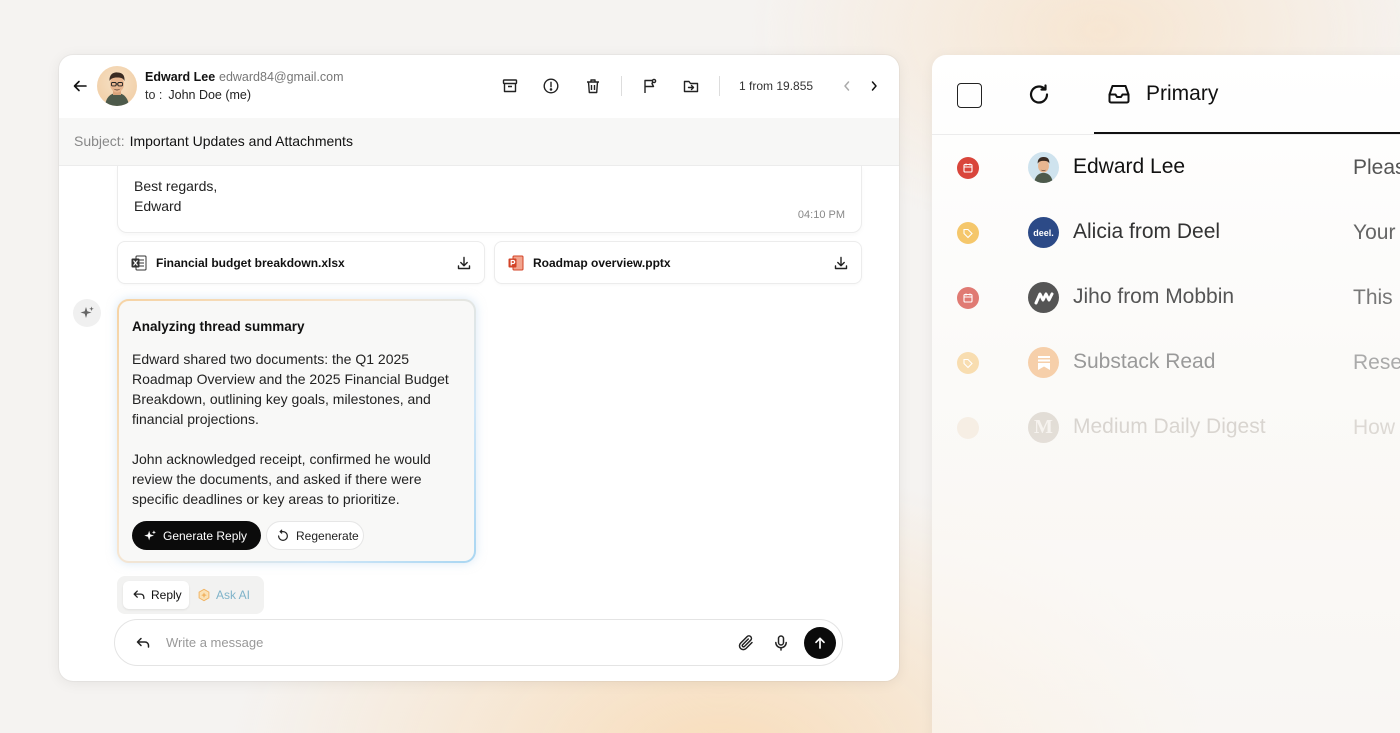 This screenshot has width=1400, height=733. I want to click on attachment-pptx: Roadmap overview.pptx, so click(678, 262).